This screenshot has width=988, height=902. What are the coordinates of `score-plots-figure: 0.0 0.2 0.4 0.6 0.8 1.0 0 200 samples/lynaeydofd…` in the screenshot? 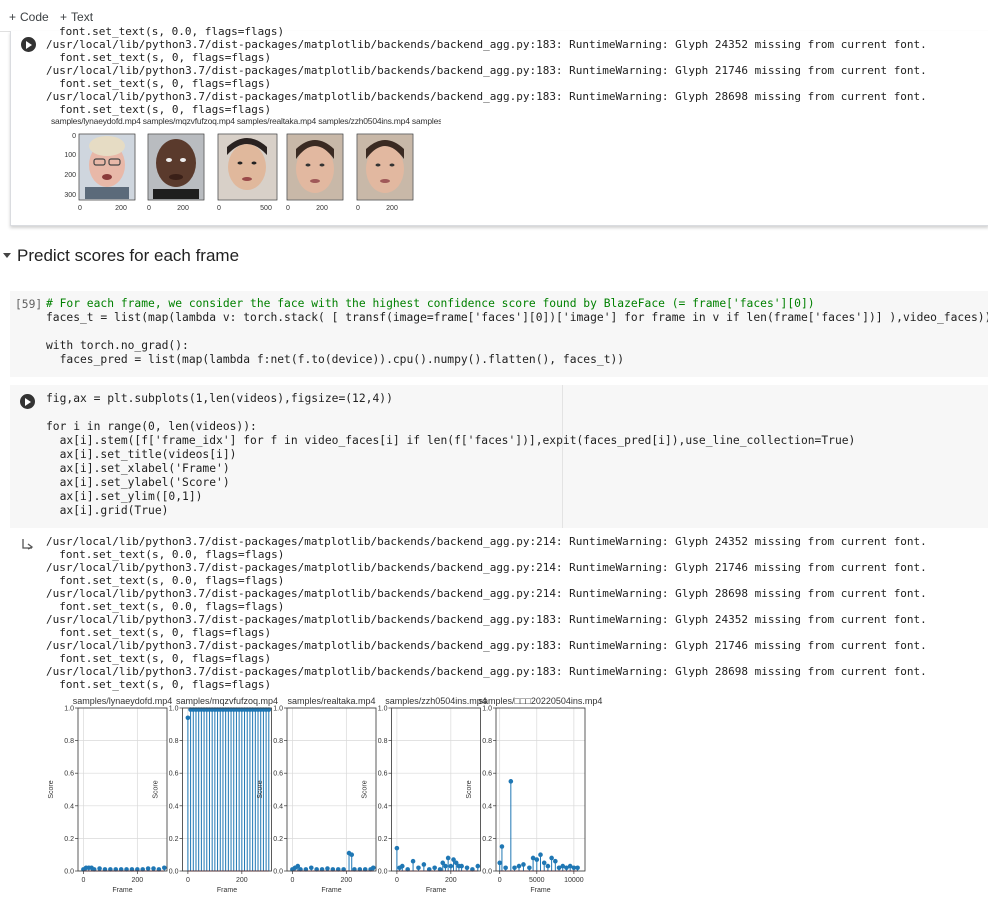 It's located at (325, 795).